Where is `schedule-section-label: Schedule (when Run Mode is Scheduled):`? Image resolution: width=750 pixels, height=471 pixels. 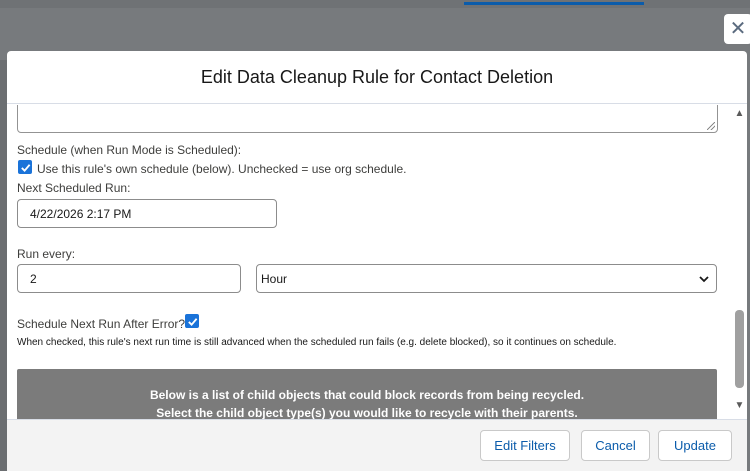
schedule-section-label: Schedule (when Run Mode is Scheduled): is located at coordinates (129, 150).